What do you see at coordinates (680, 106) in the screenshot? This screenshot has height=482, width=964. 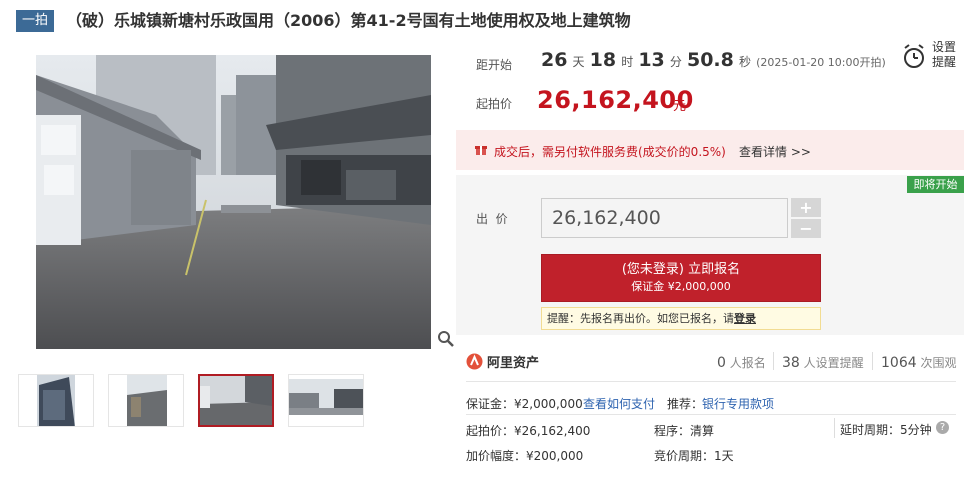 I see `start-price-unit: 元` at bounding box center [680, 106].